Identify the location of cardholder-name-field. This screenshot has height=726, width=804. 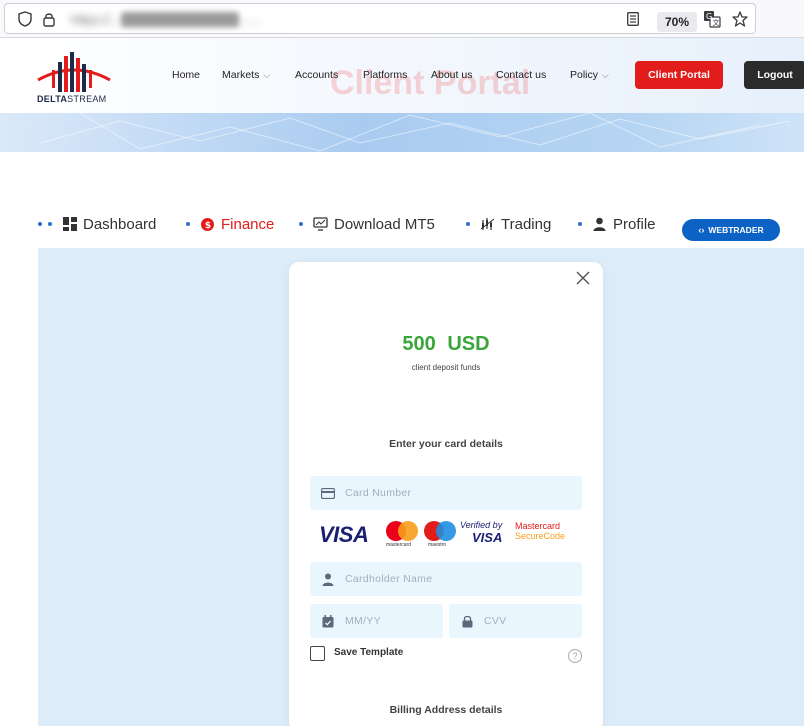
(446, 579).